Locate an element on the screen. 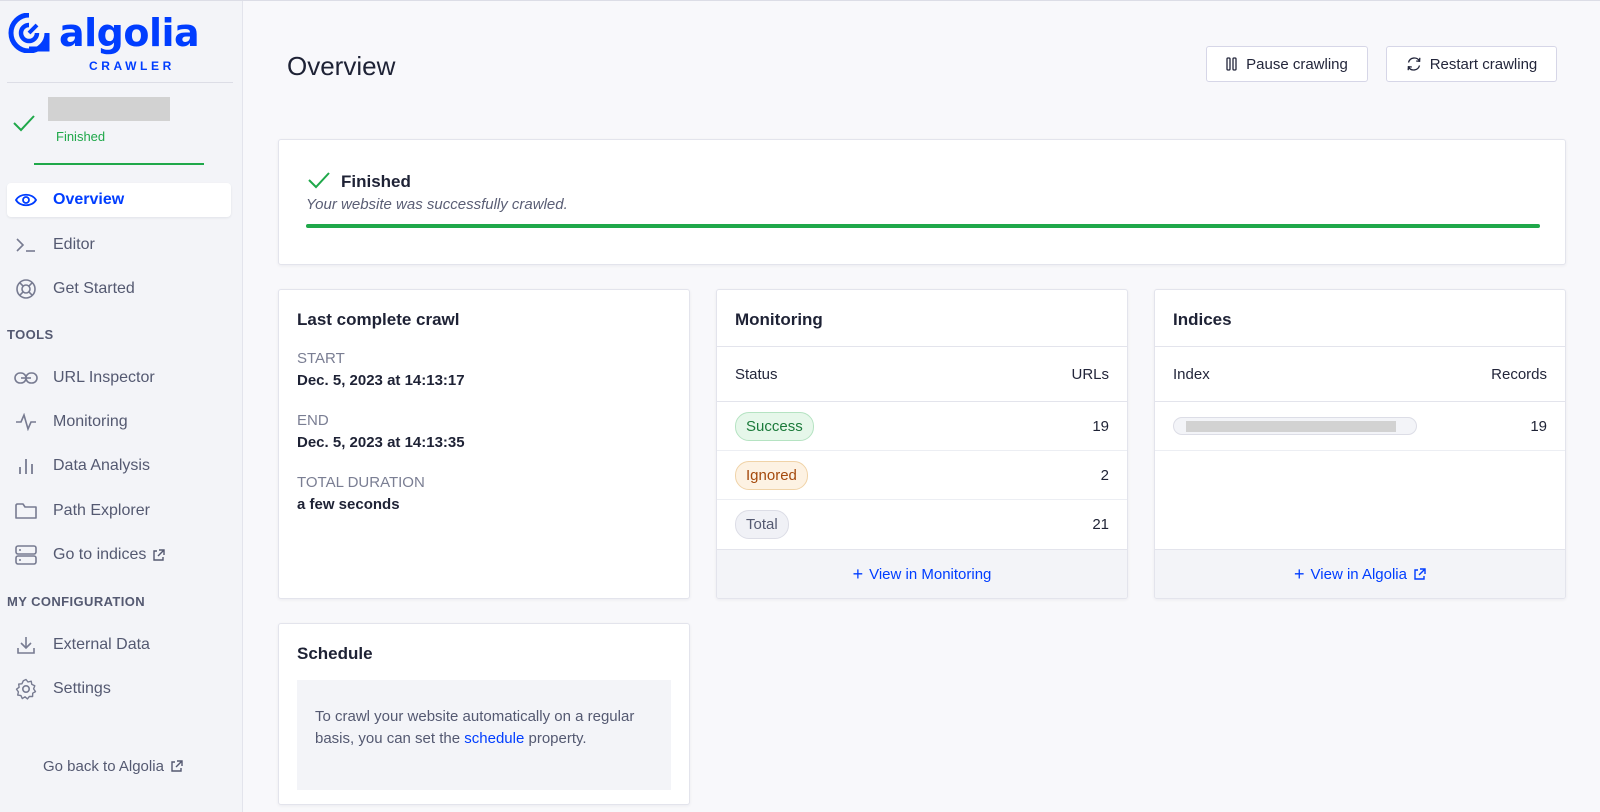 The image size is (1600, 812). duration-value: a few seconds is located at coordinates (348, 504).